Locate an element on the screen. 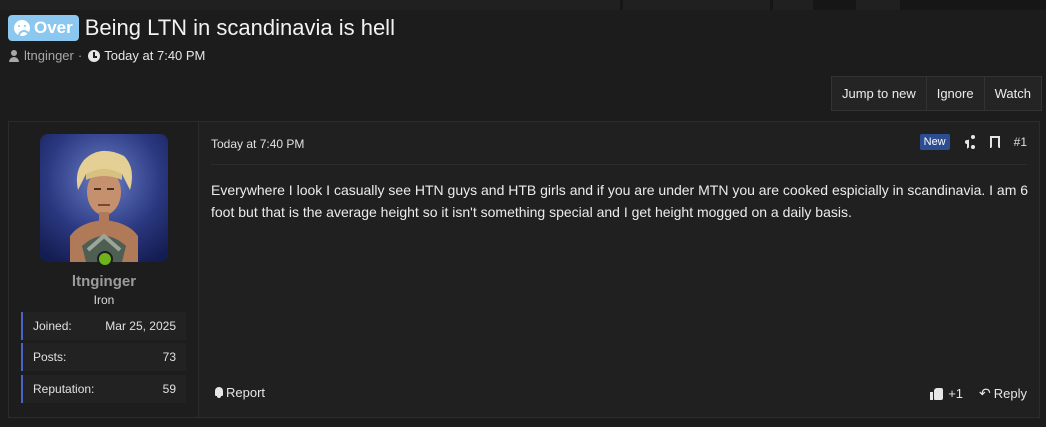 The width and height of the screenshot is (1046, 427). thread-title-row: Over Being LTN in scandinavia is hell is located at coordinates (523, 28).